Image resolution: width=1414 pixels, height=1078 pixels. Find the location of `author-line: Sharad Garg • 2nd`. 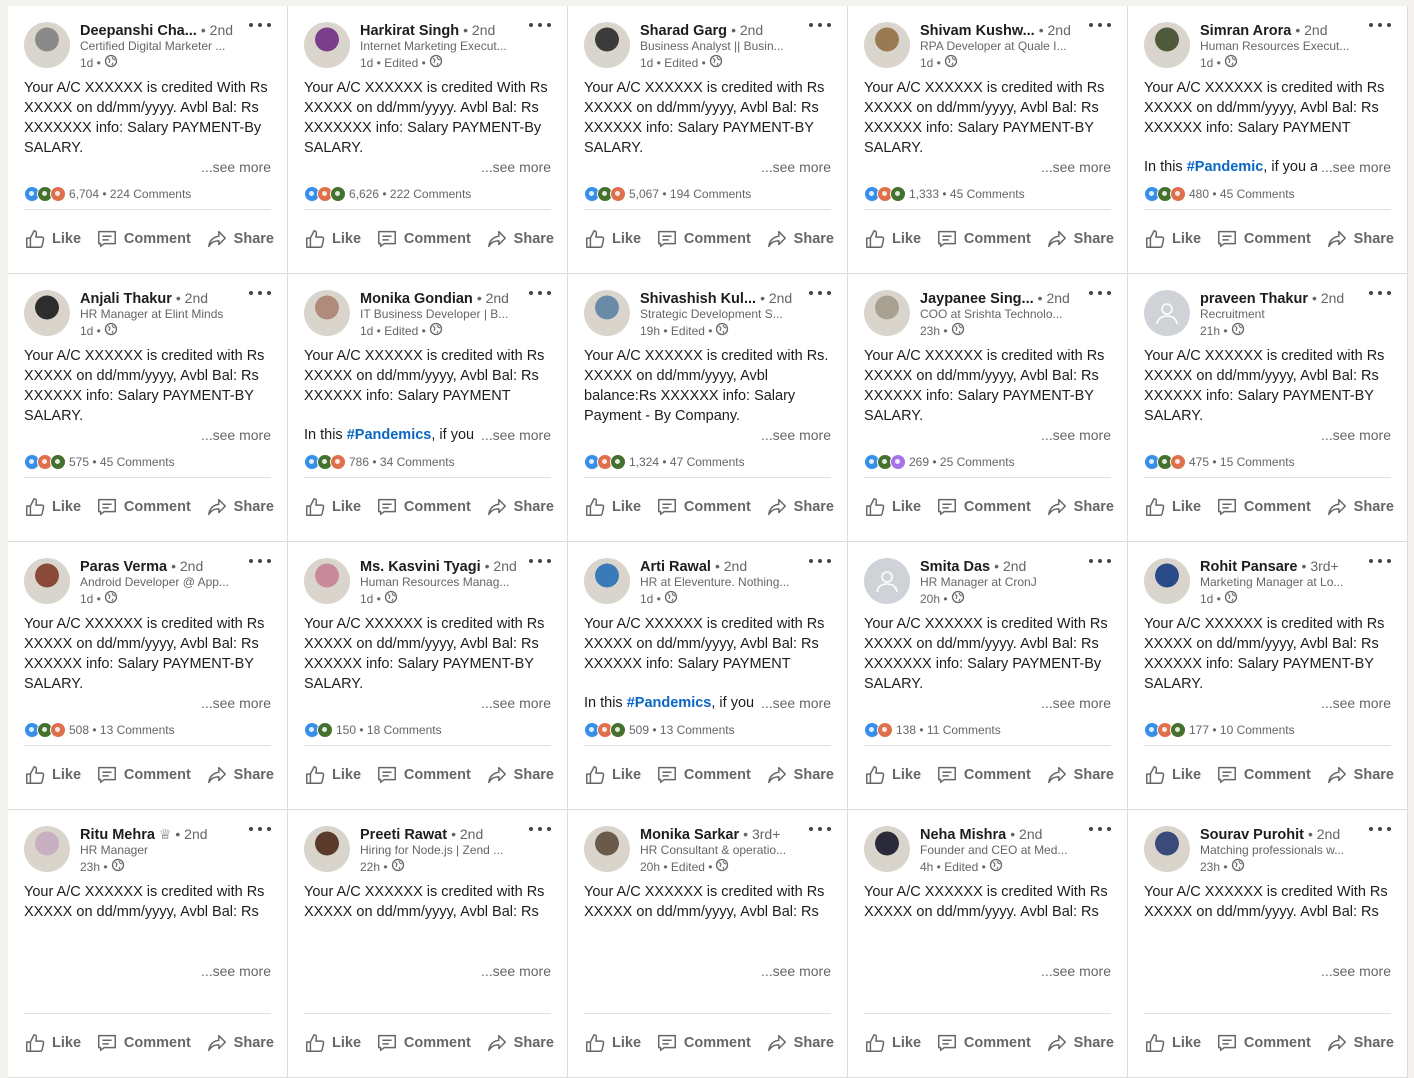

author-line: Sharad Garg • 2nd is located at coordinates (722, 30).